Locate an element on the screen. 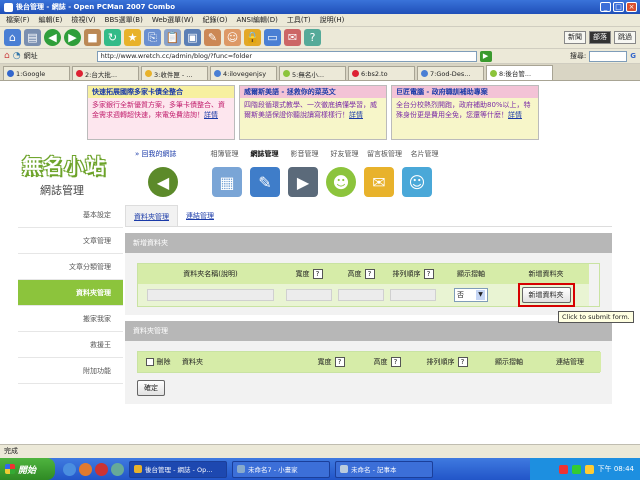 The width and height of the screenshot is (640, 480). nav-video: 影音管理 is located at coordinates (305, 154).